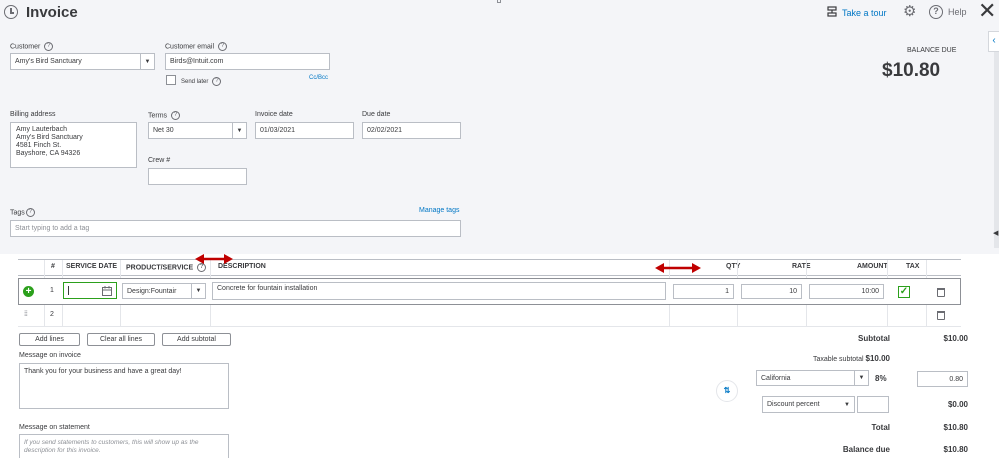 This screenshot has height=458, width=999. I want to click on gear-icon: ⚙, so click(909, 11).